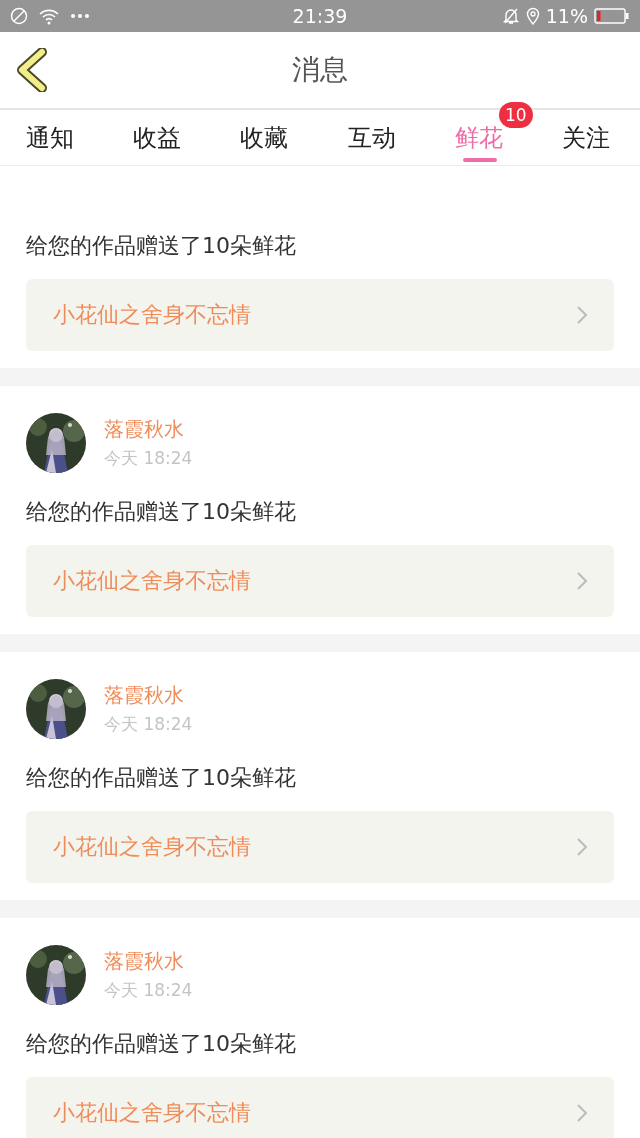 This screenshot has height=1138, width=640. I want to click on battery-percent: 11%, so click(566, 16).